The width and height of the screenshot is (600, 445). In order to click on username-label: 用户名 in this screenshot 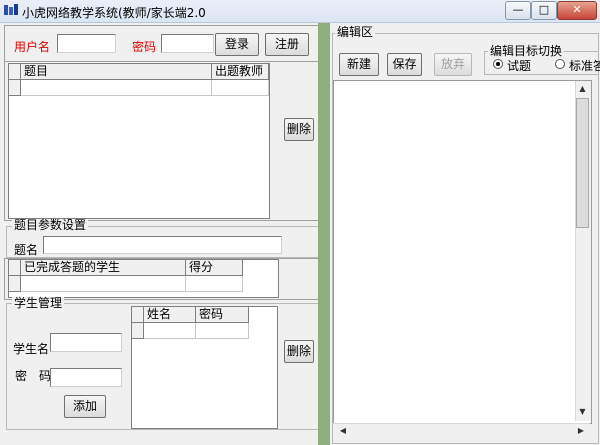, I will do `click(32, 47)`.